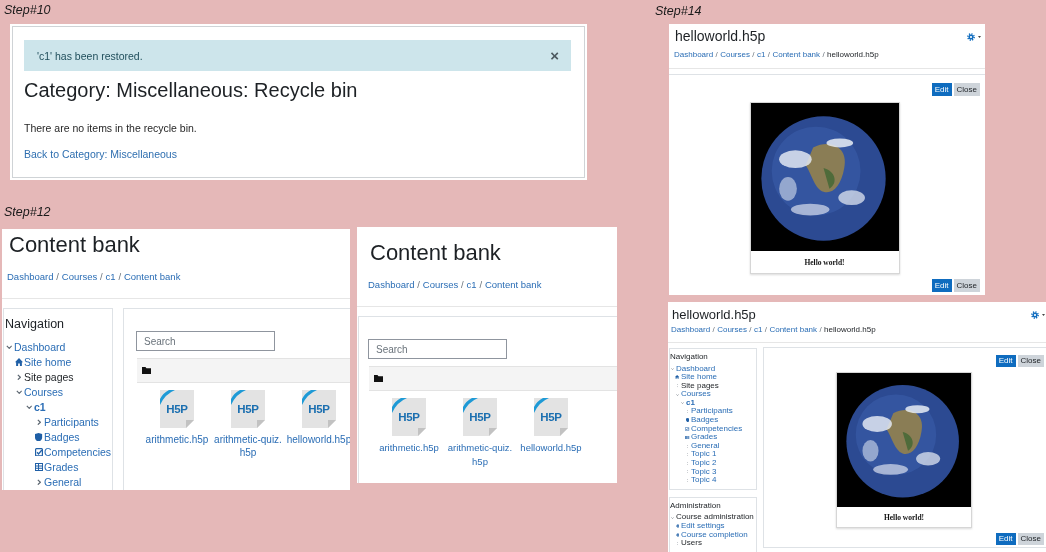  I want to click on close-button: ×, so click(554, 55).